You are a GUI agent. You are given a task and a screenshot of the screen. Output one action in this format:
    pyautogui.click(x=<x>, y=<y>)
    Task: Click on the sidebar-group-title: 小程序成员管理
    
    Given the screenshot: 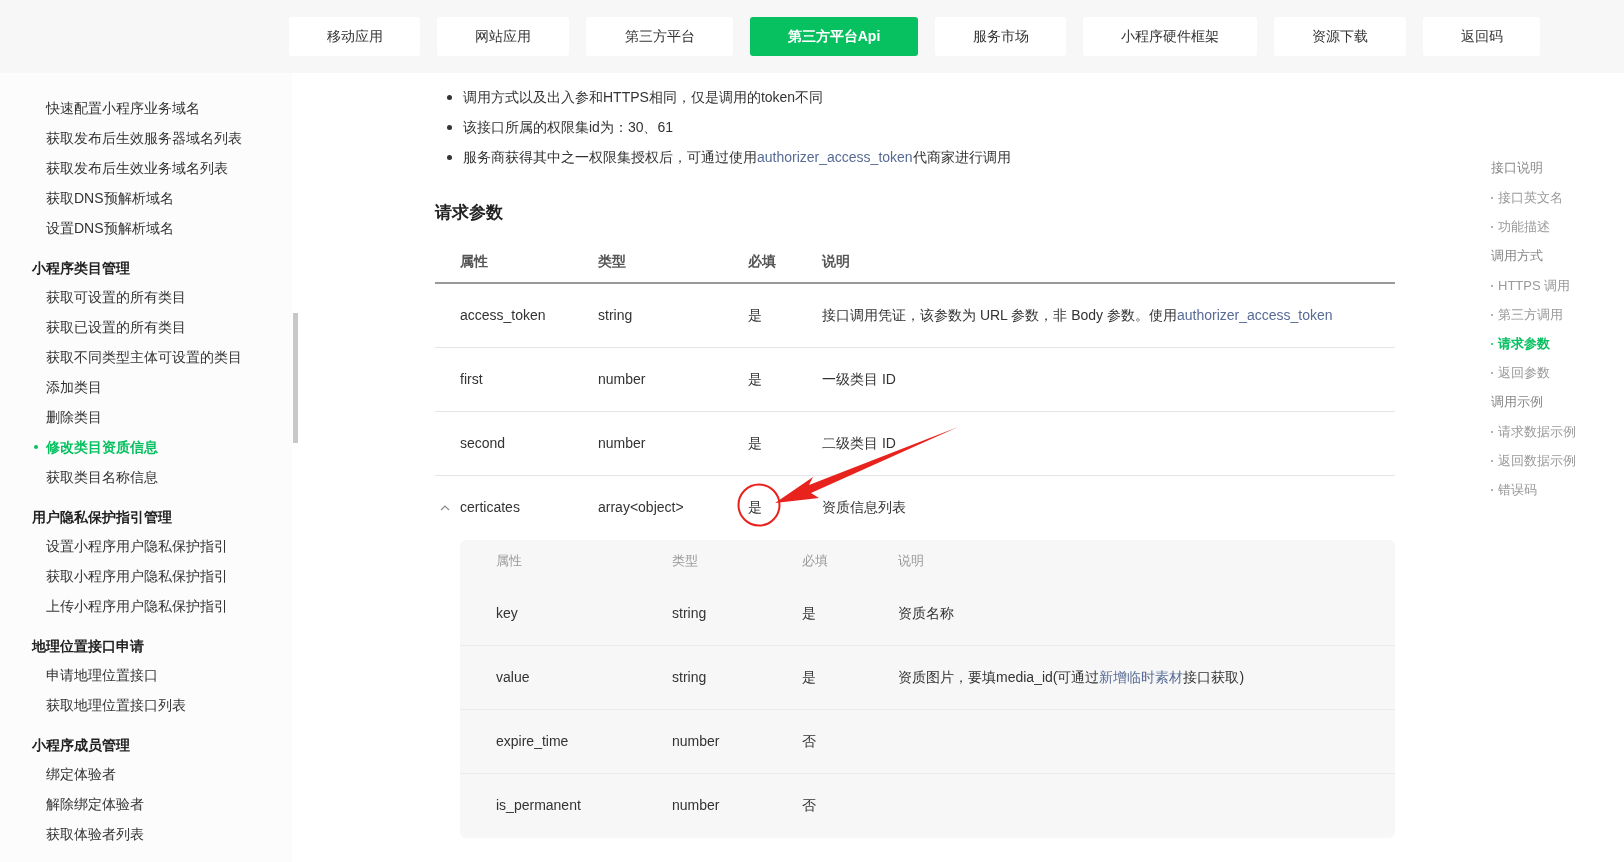 What is the action you would take?
    pyautogui.click(x=81, y=745)
    